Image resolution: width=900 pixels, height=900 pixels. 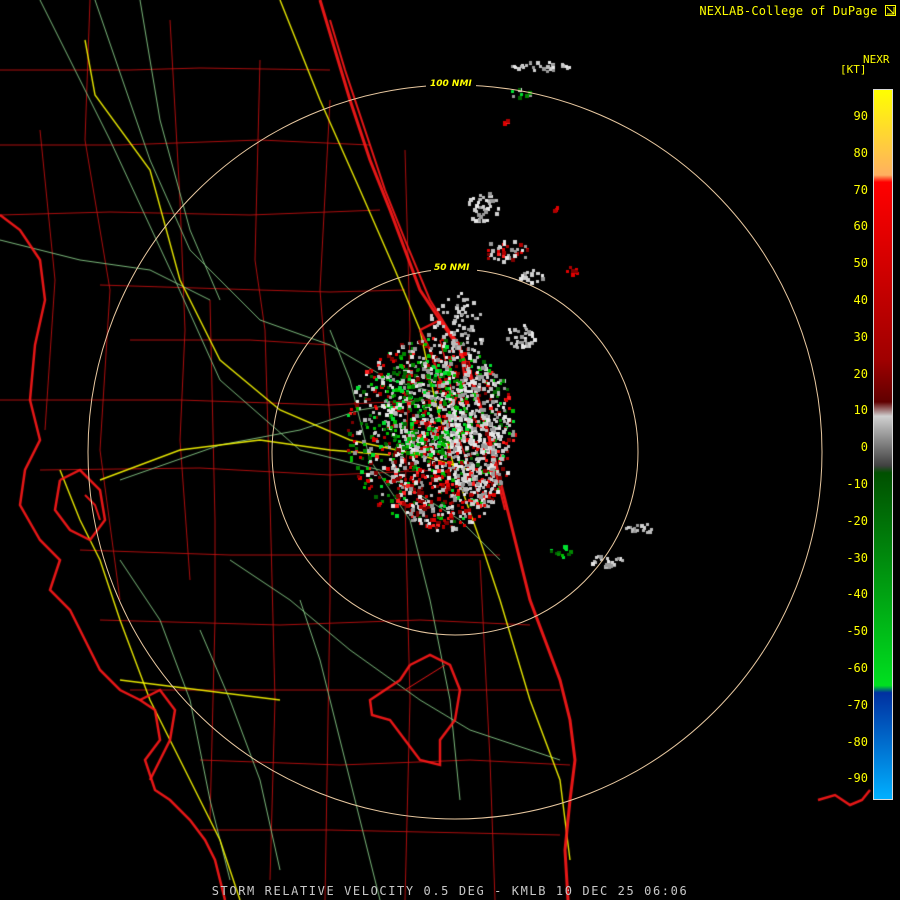 I want to click on legend-tick: 20, so click(x=860, y=373).